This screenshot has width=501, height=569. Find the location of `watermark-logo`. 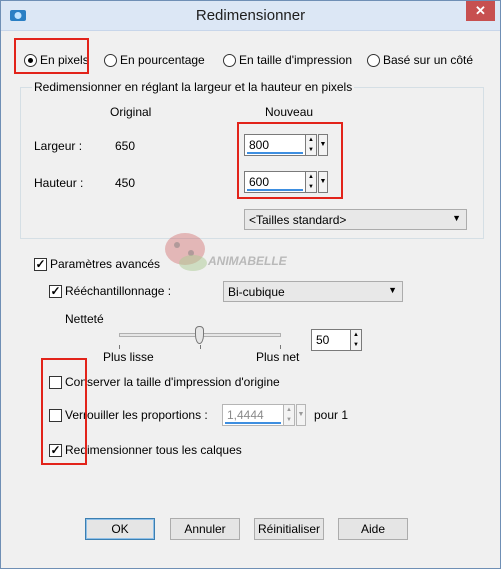

watermark-logo is located at coordinates (187, 251).